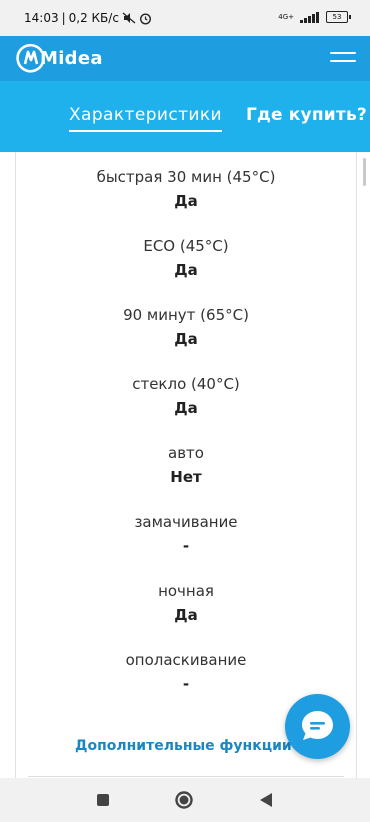 This screenshot has height=822, width=370. I want to click on spec-item: 90 минут (65°C) Да, so click(186, 327).